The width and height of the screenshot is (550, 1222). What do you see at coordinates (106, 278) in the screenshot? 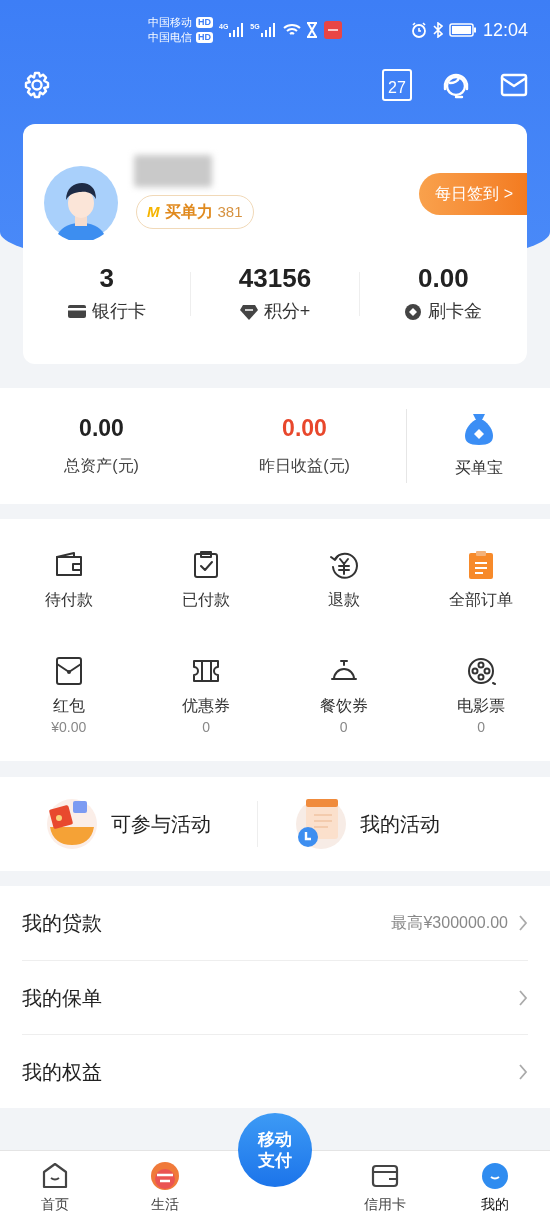
I see `stat-value: 3` at bounding box center [106, 278].